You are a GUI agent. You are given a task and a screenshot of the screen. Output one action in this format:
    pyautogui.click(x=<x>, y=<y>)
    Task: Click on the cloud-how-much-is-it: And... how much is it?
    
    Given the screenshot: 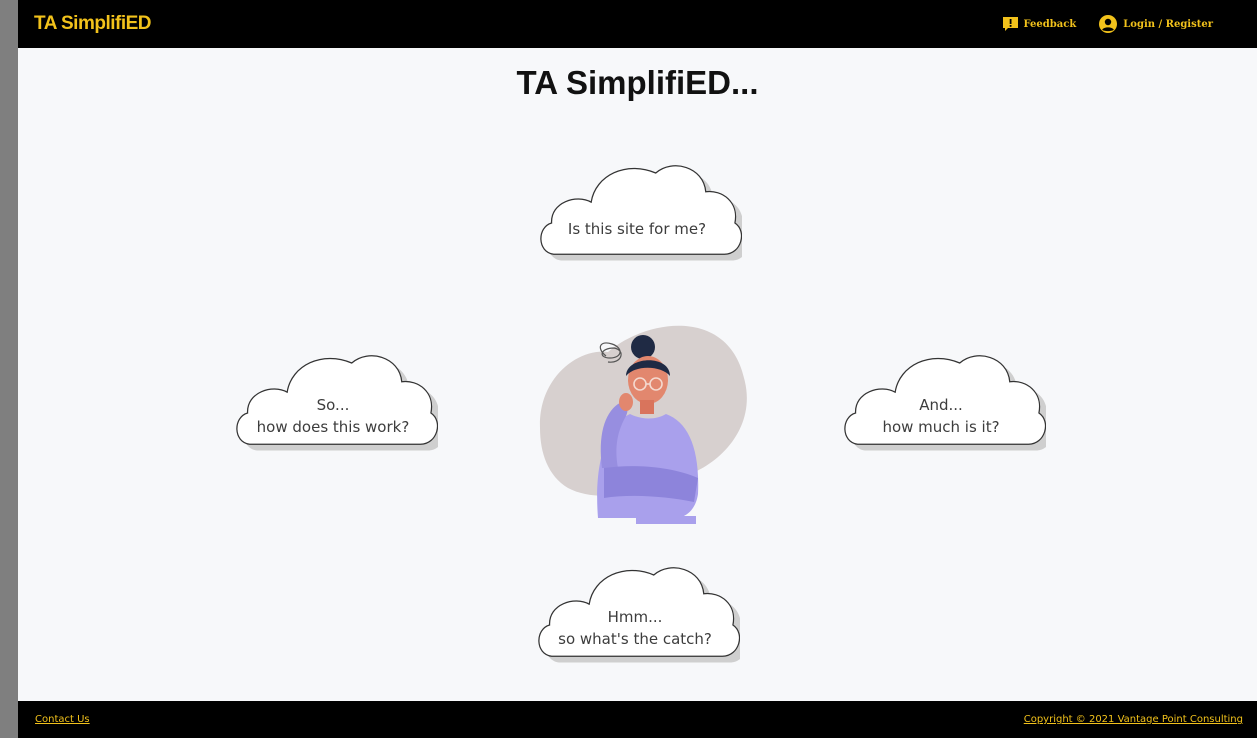 What is the action you would take?
    pyautogui.click(x=941, y=400)
    